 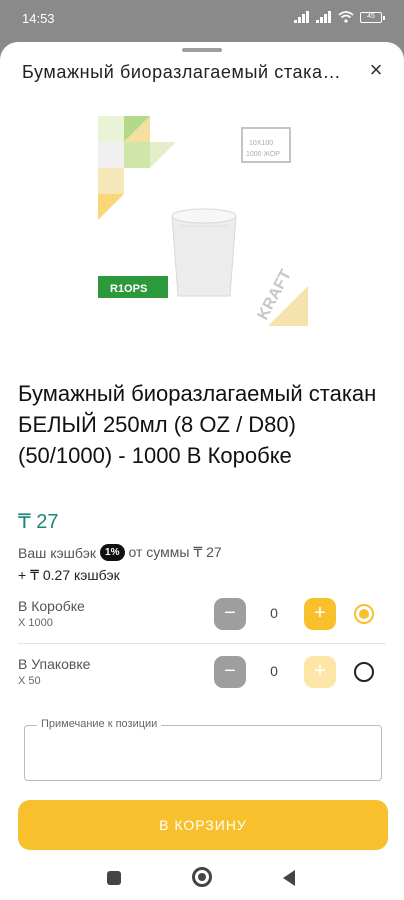 I want to click on signal-icon, so click(x=302, y=17).